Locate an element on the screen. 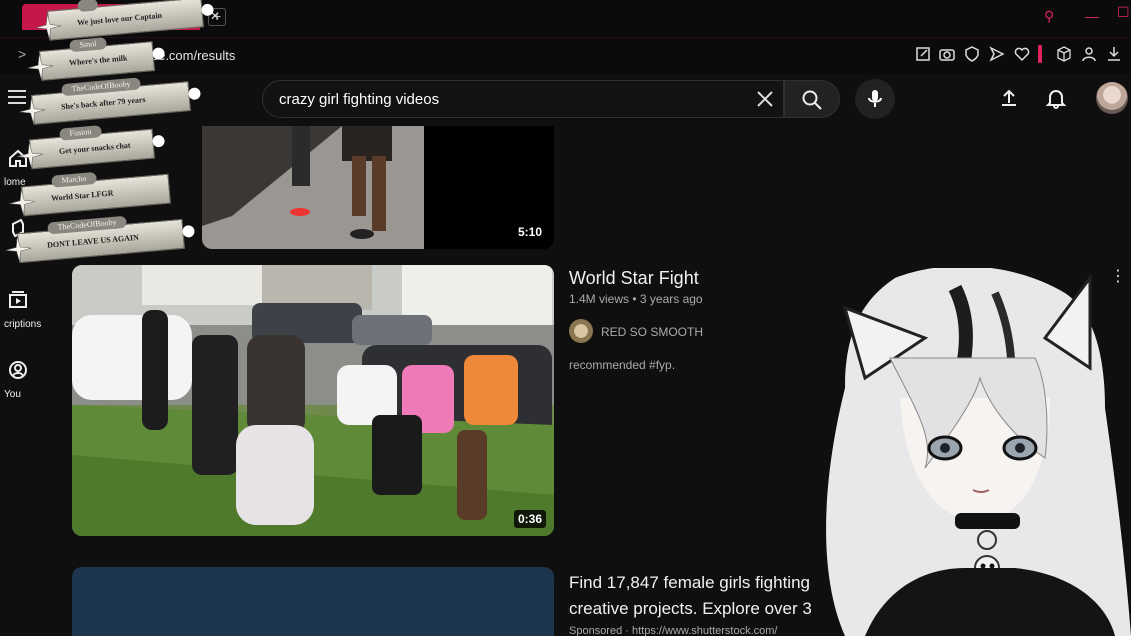 Image resolution: width=1131 pixels, height=636 pixels. shield-icon is located at coordinates (972, 54).